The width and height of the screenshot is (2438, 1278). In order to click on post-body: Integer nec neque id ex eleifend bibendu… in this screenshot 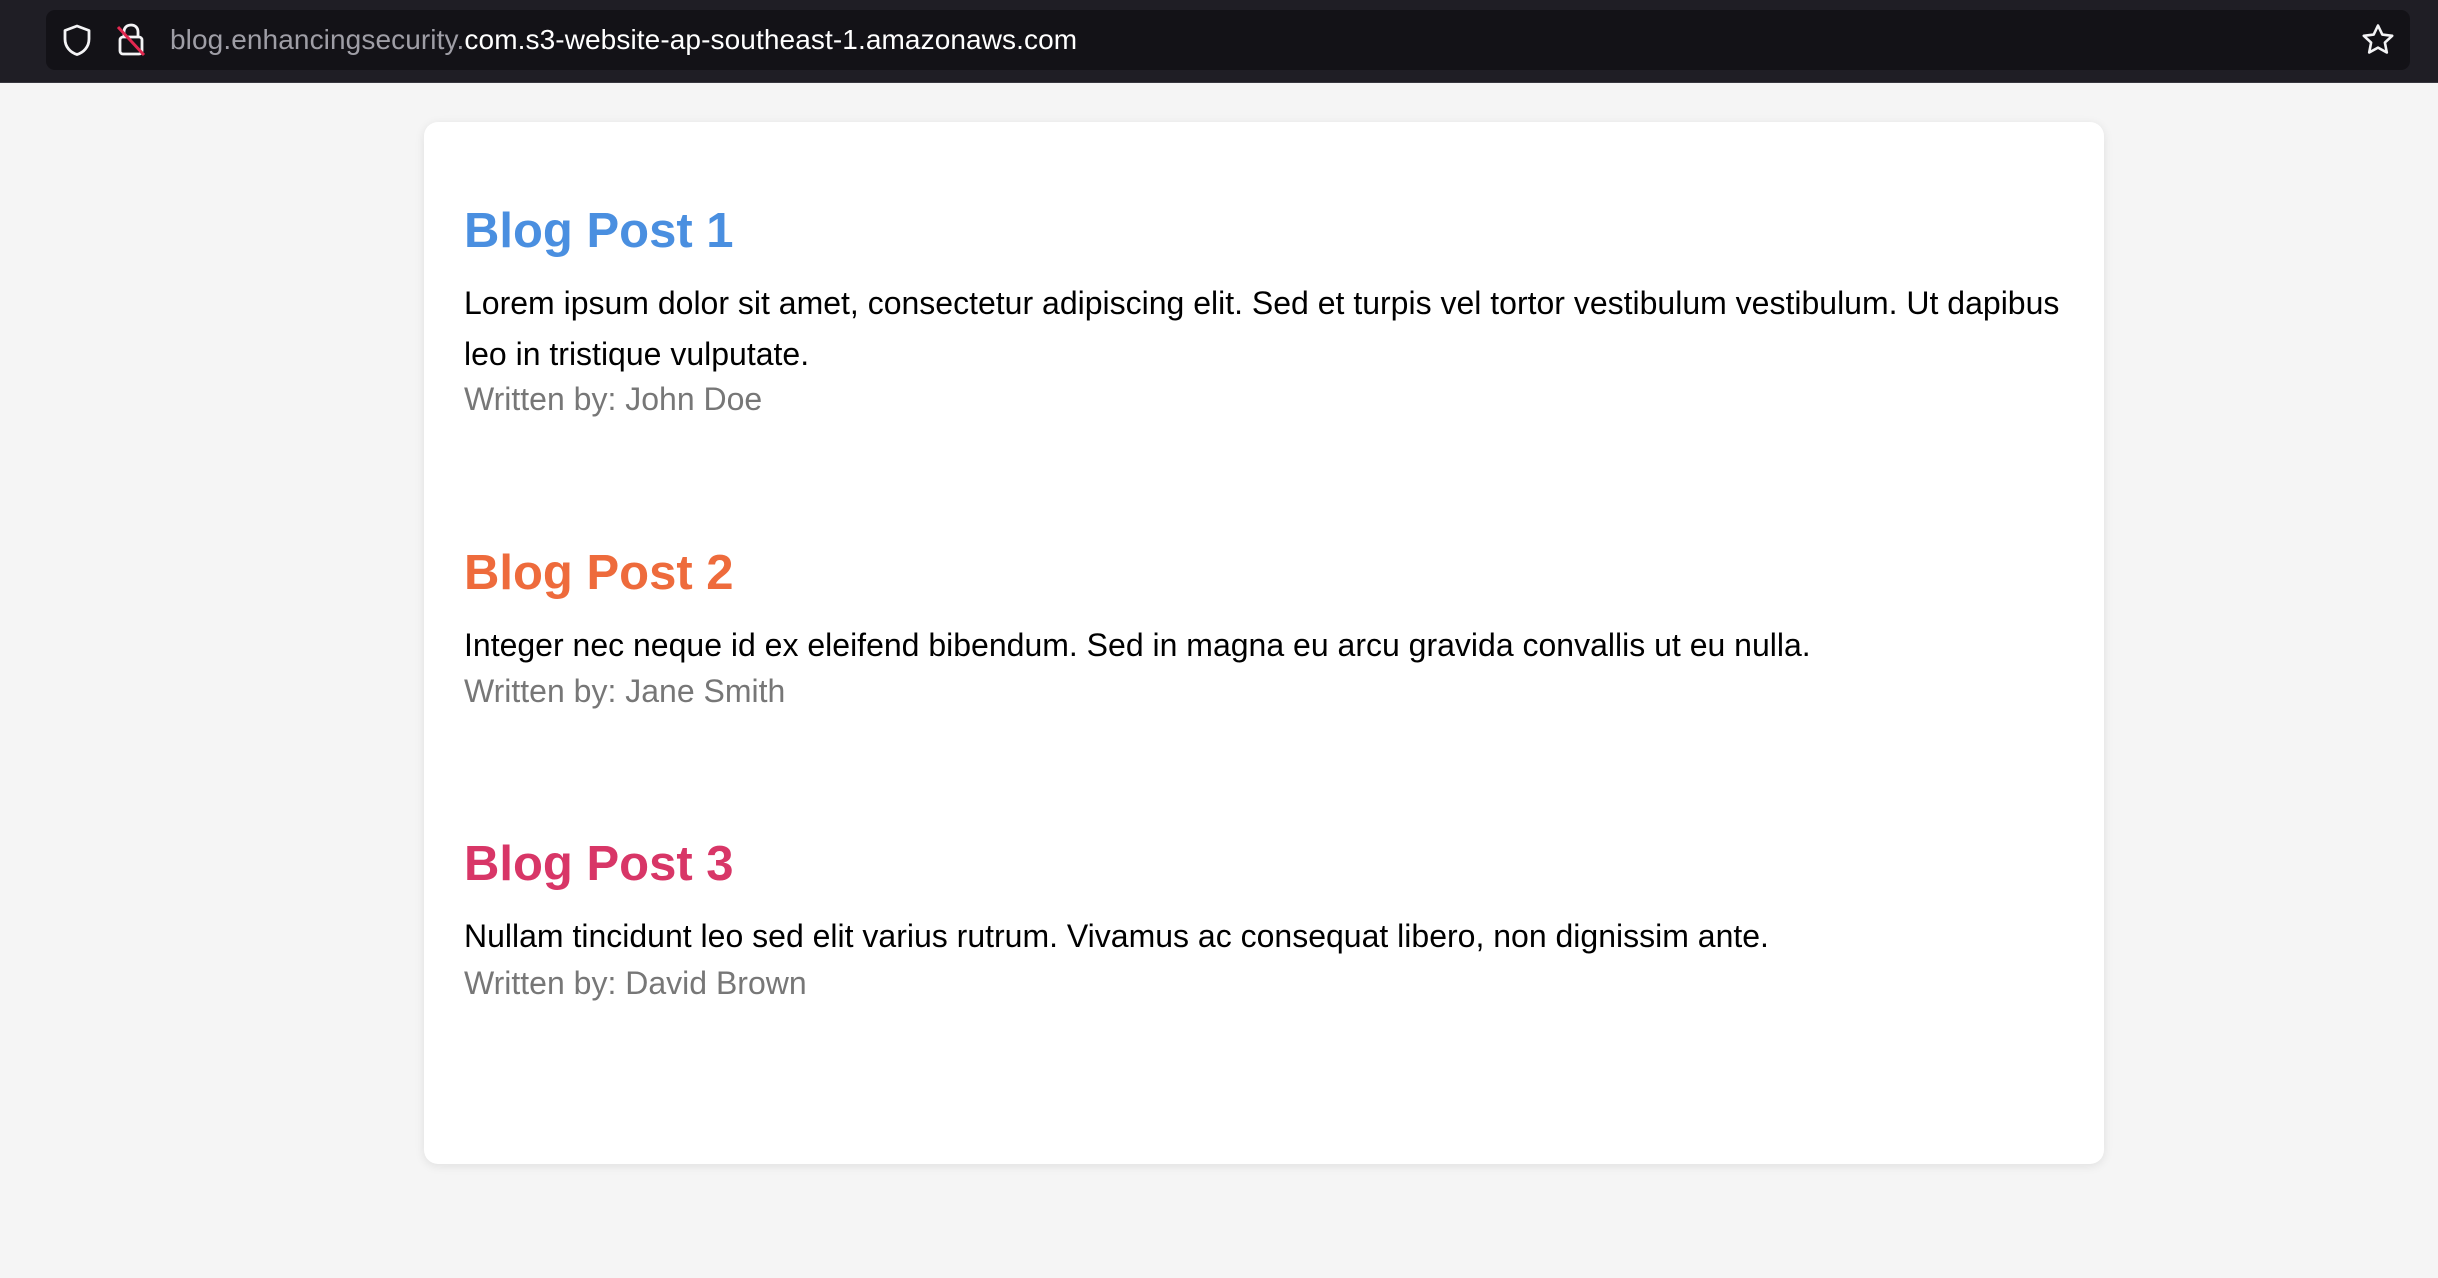, I will do `click(1137, 645)`.